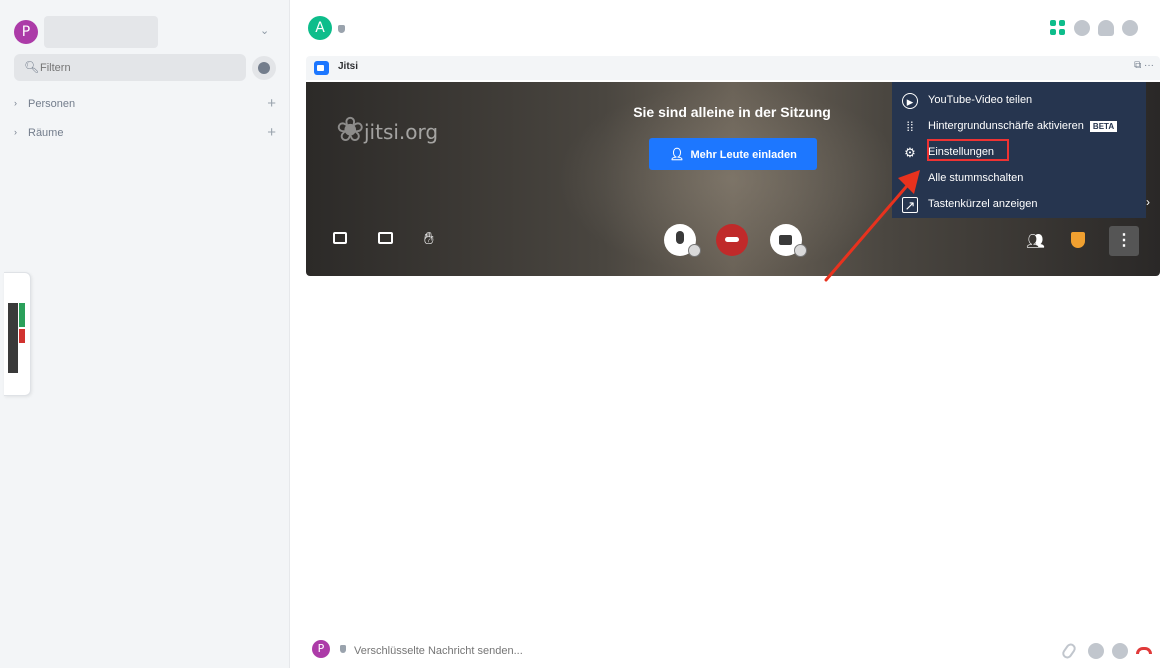 The image size is (1166, 668). I want to click on mic-options-chevron-icon, so click(694, 250).